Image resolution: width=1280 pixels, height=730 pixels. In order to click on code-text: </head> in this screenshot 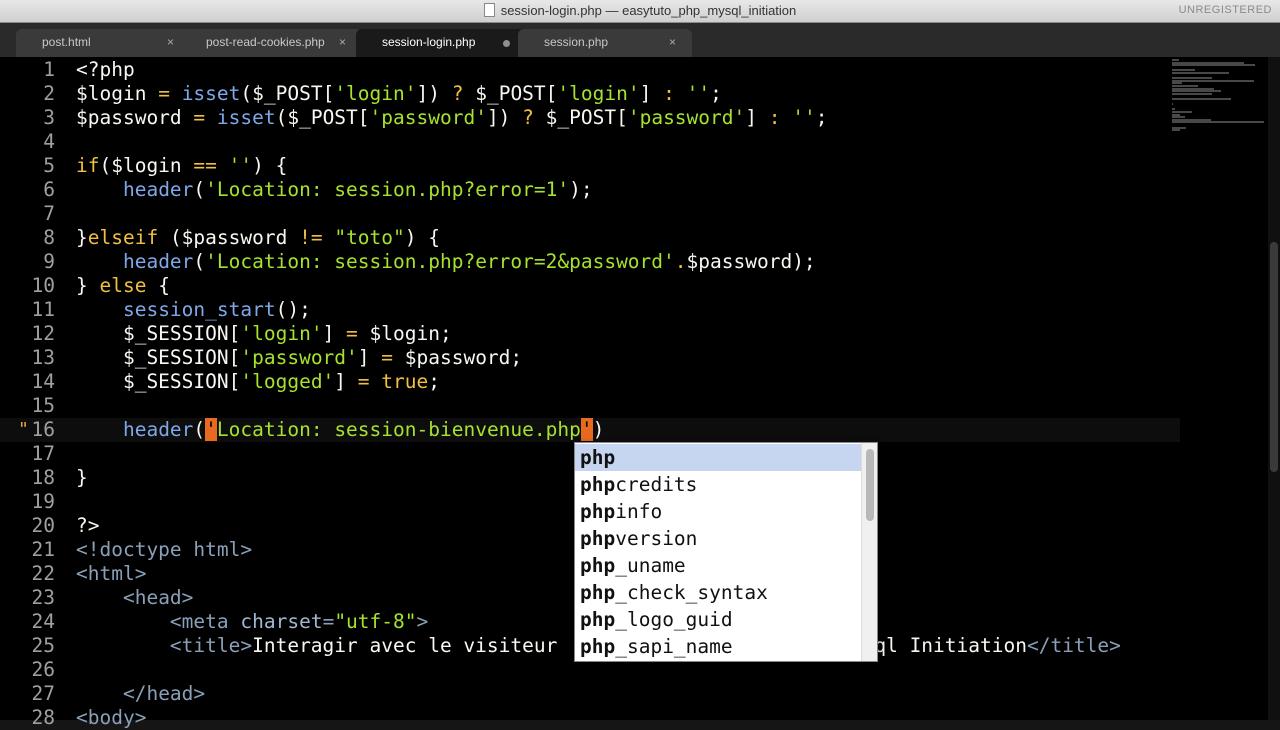, I will do `click(140, 694)`.